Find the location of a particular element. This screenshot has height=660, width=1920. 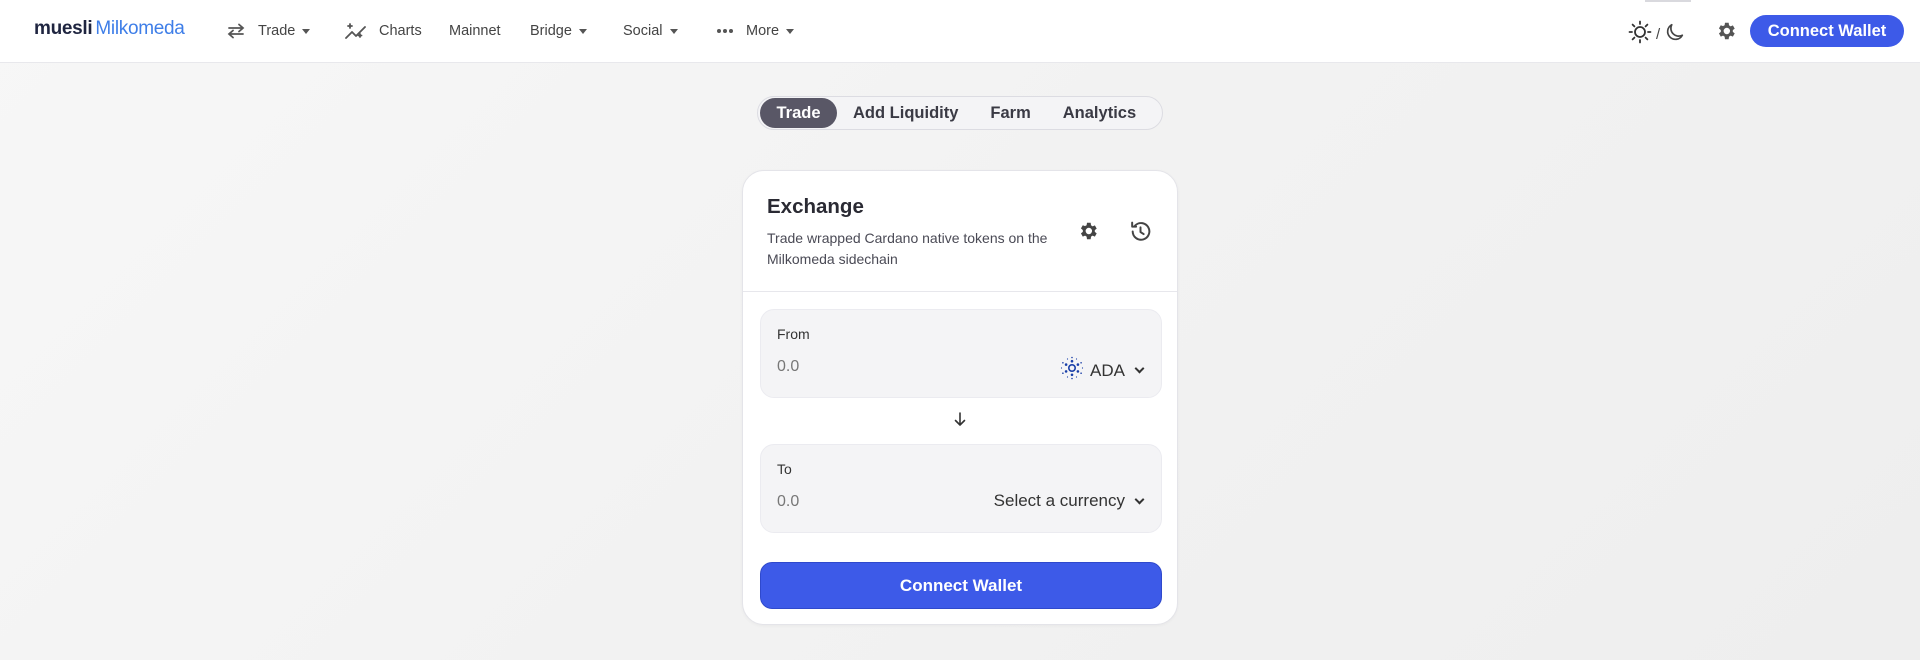

theme-toggle: / is located at coordinates (1657, 34).